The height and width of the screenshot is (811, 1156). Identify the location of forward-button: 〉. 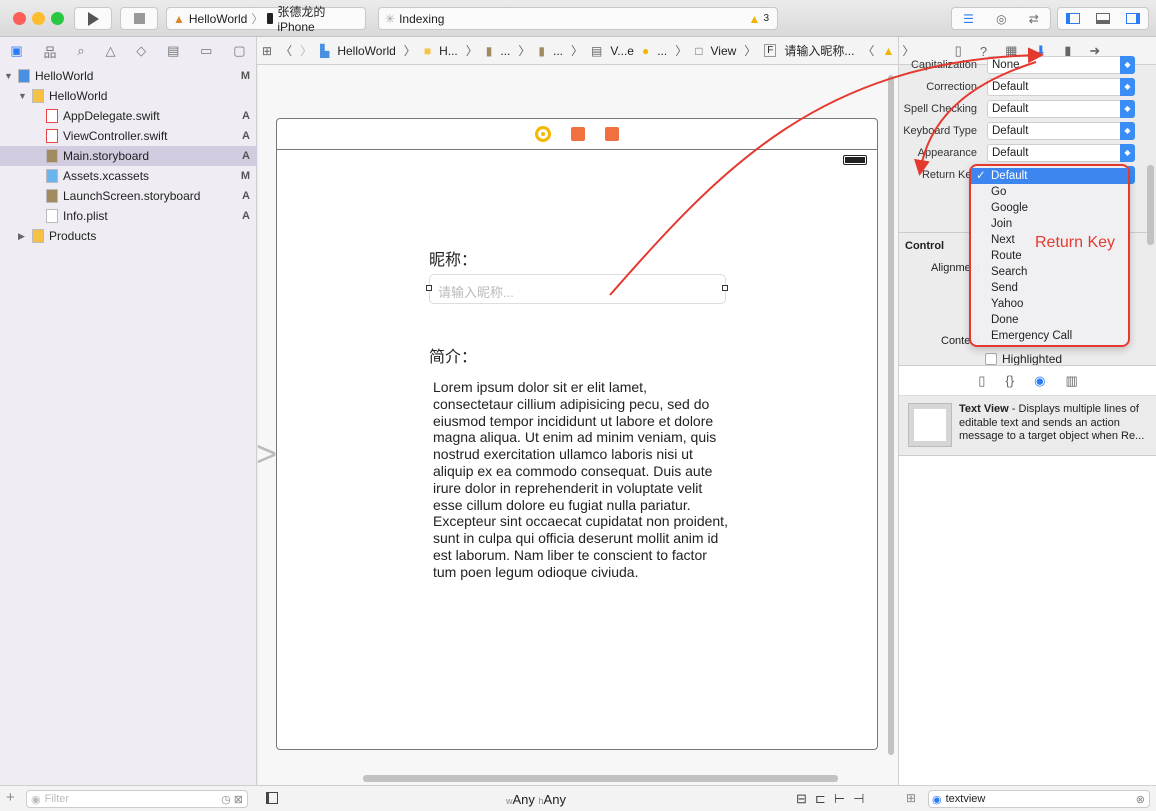
(306, 50).